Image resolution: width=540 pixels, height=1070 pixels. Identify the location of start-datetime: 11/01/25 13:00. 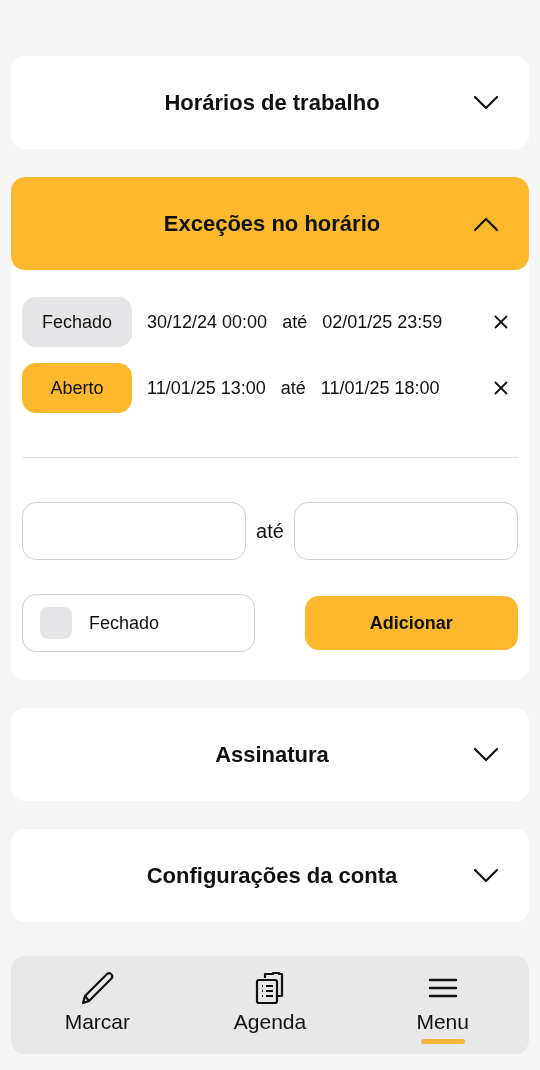
(206, 388).